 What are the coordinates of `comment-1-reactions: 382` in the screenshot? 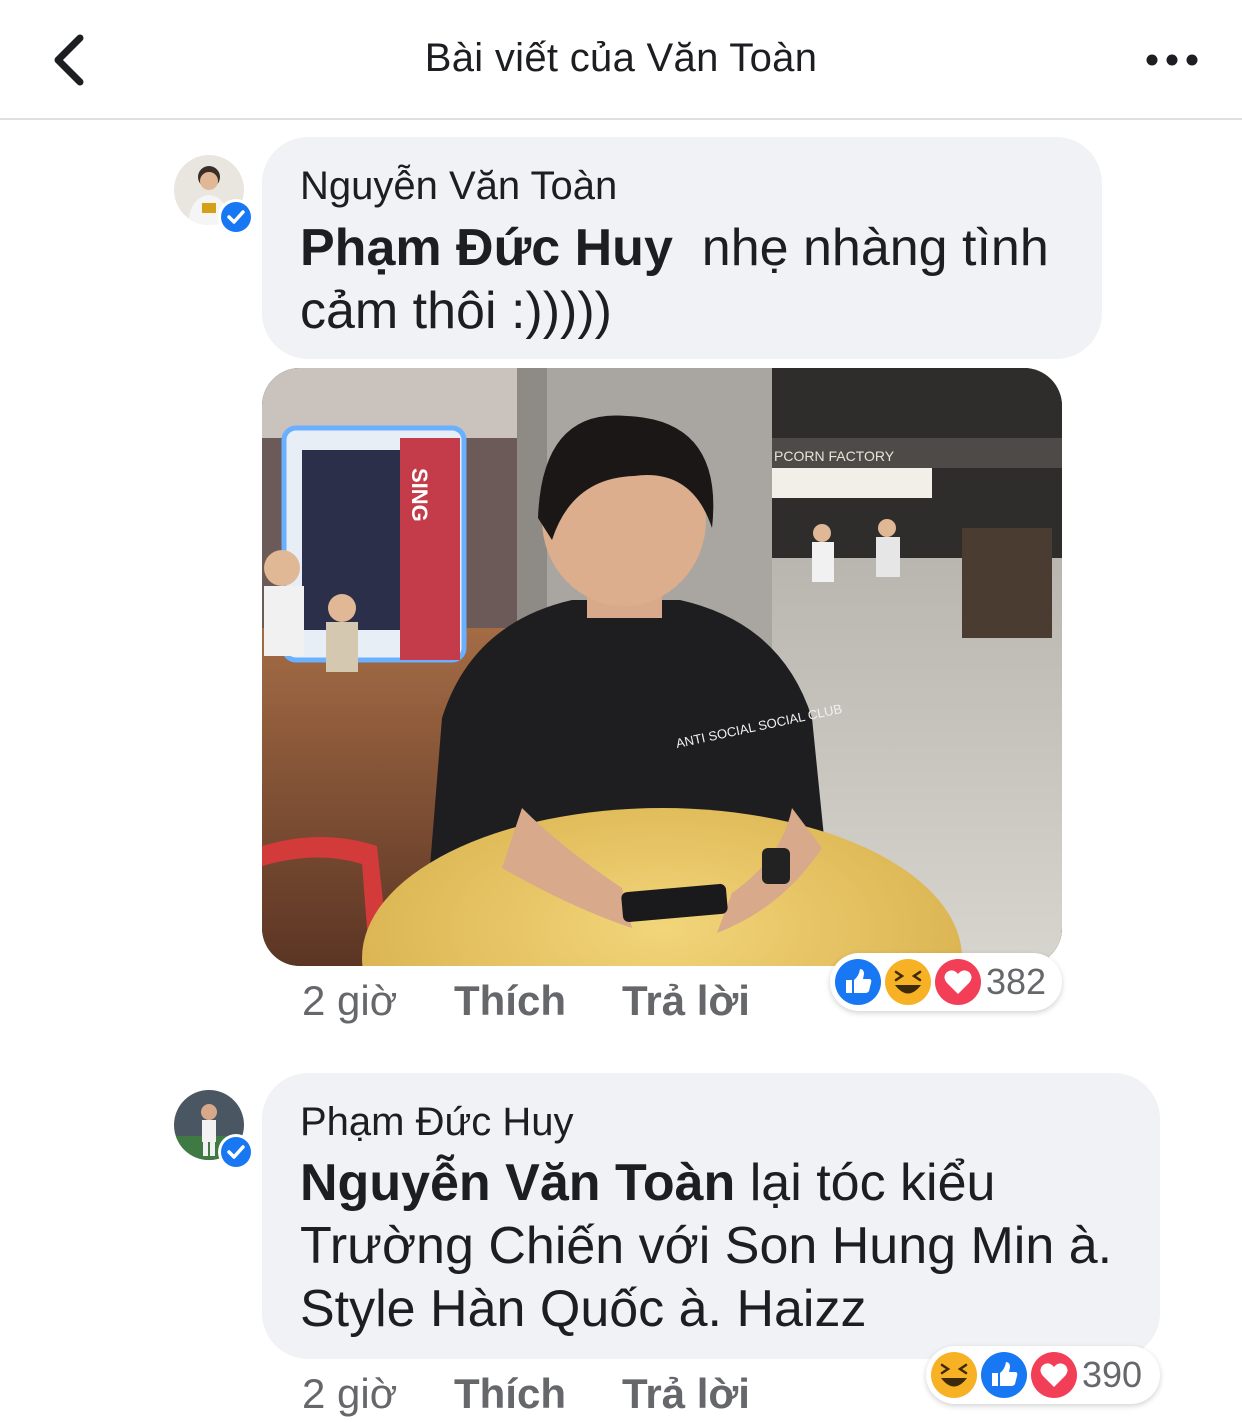 It's located at (946, 982).